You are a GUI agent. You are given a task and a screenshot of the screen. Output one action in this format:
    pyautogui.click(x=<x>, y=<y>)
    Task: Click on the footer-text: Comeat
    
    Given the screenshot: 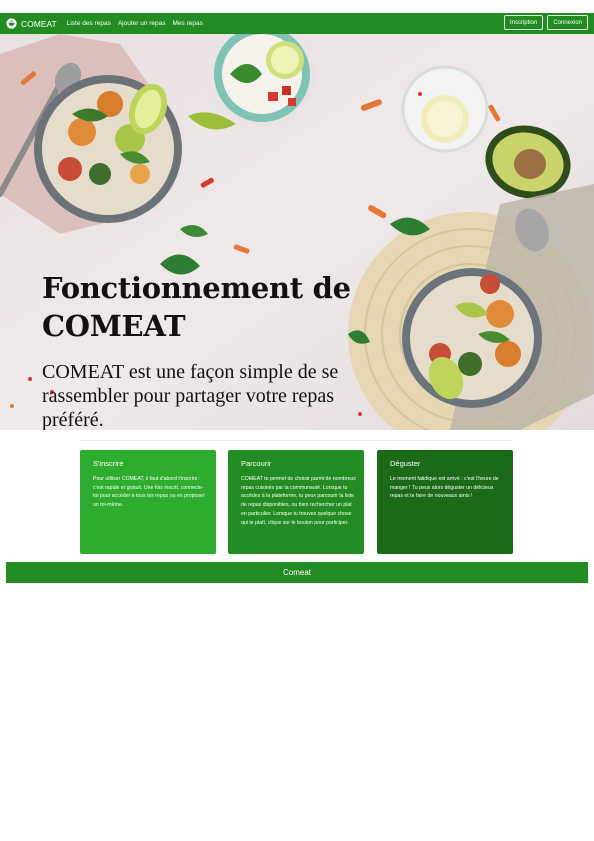 What is the action you would take?
    pyautogui.click(x=296, y=572)
    